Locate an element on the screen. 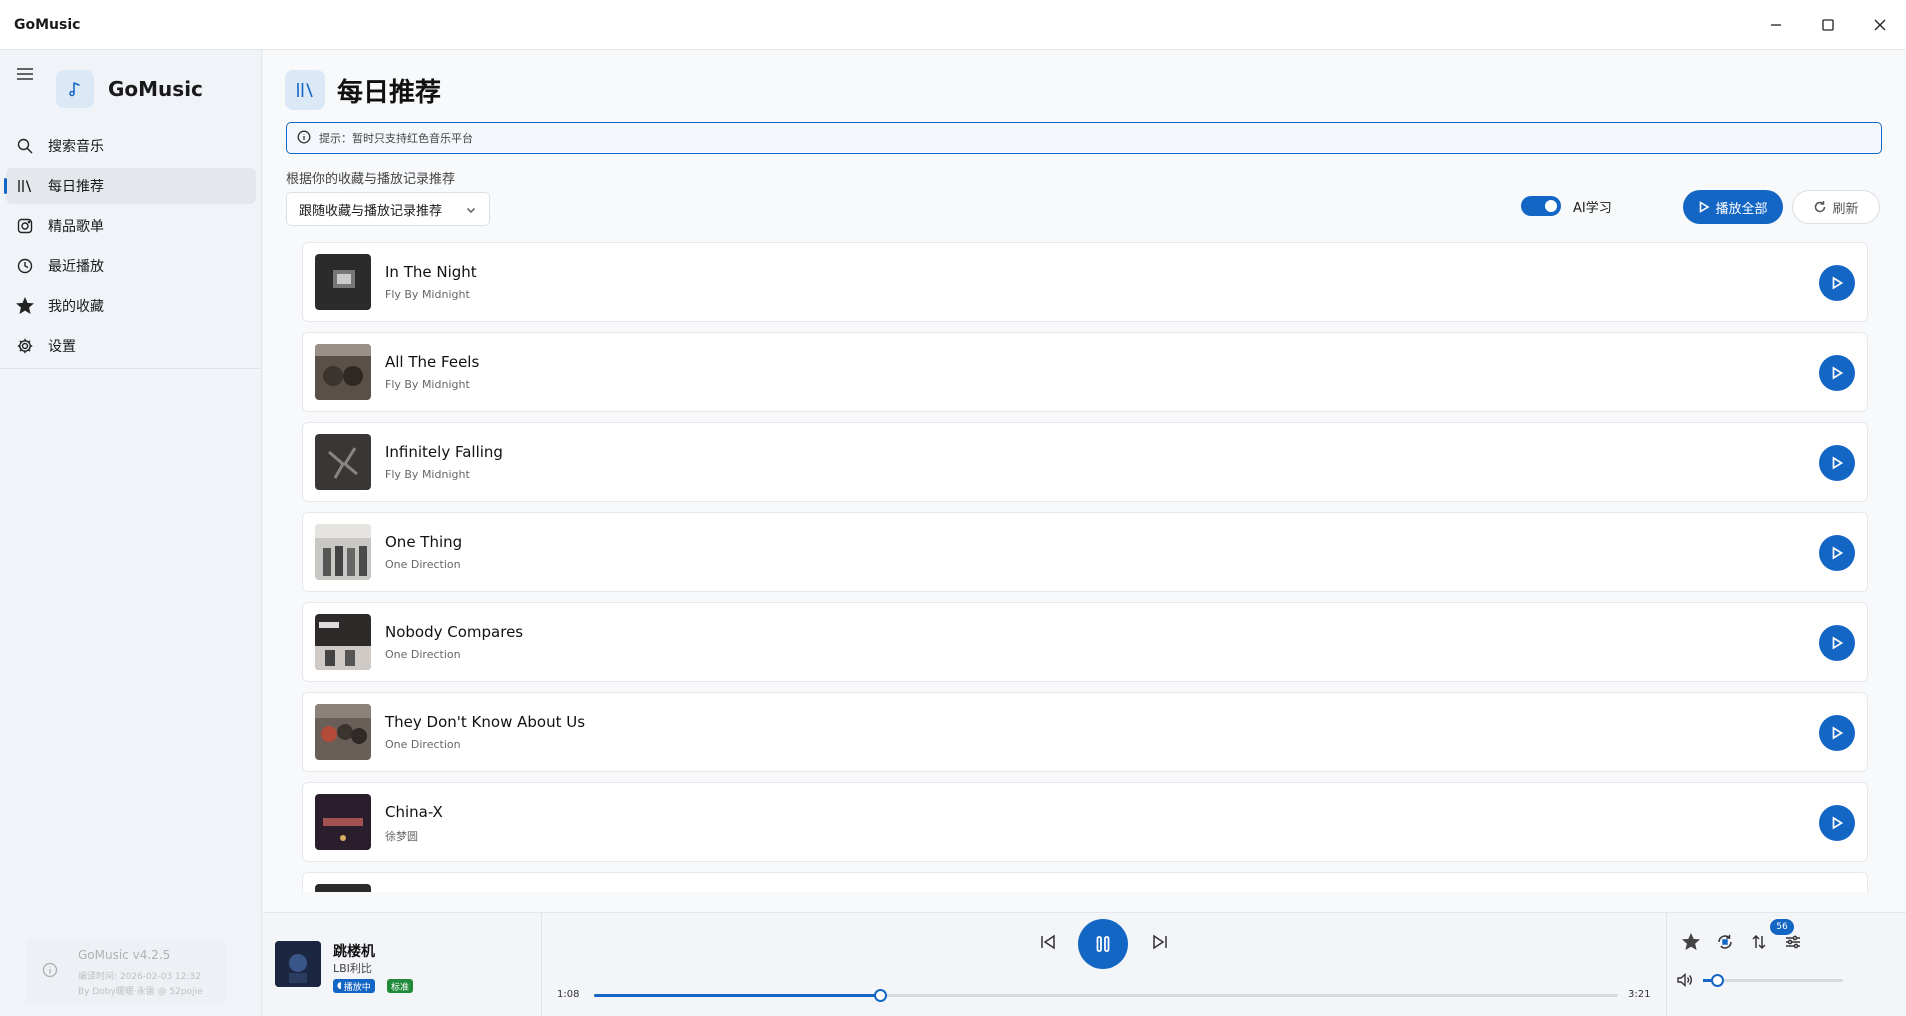 Image resolution: width=1906 pixels, height=1016 pixels. current-time: 1:08 is located at coordinates (568, 994).